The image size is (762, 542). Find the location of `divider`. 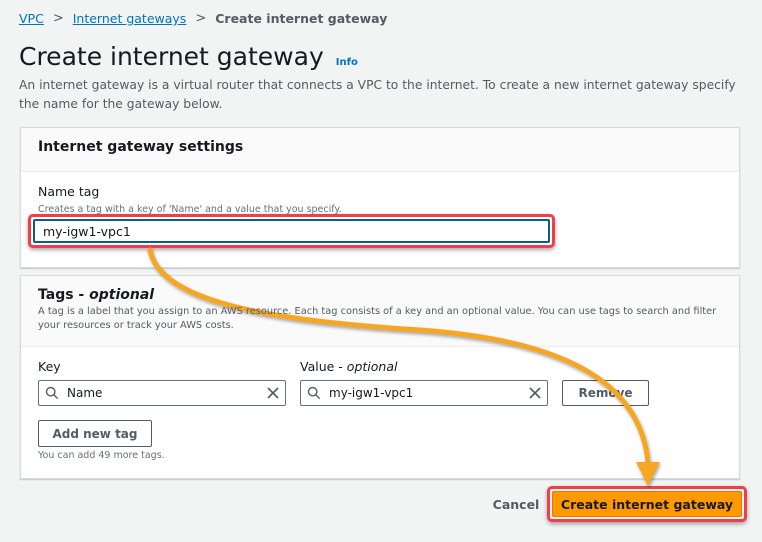

divider is located at coordinates (380, 346).